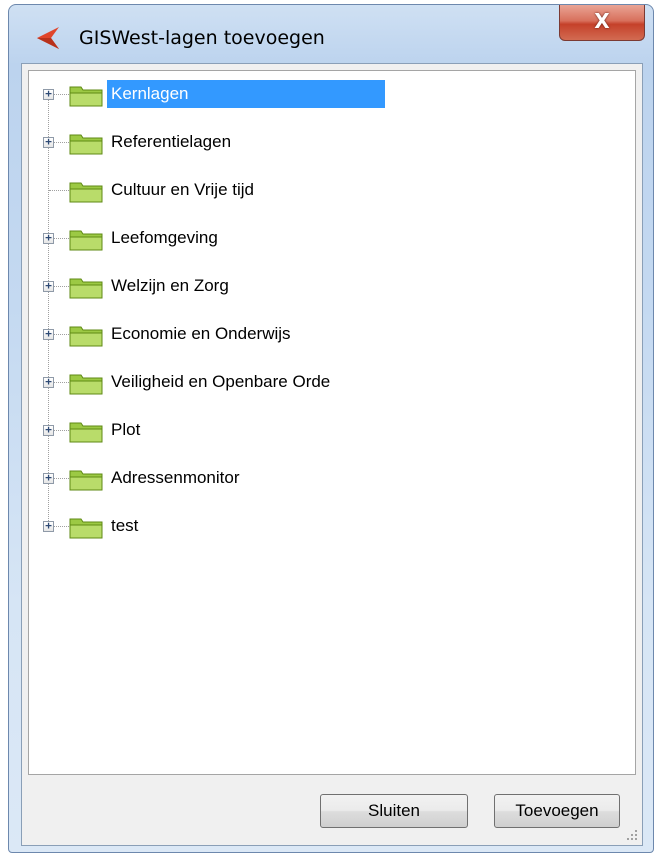 This screenshot has height=857, width=660. Describe the element at coordinates (175, 478) in the screenshot. I see `tree-node-label: Adressenmonitor` at that location.